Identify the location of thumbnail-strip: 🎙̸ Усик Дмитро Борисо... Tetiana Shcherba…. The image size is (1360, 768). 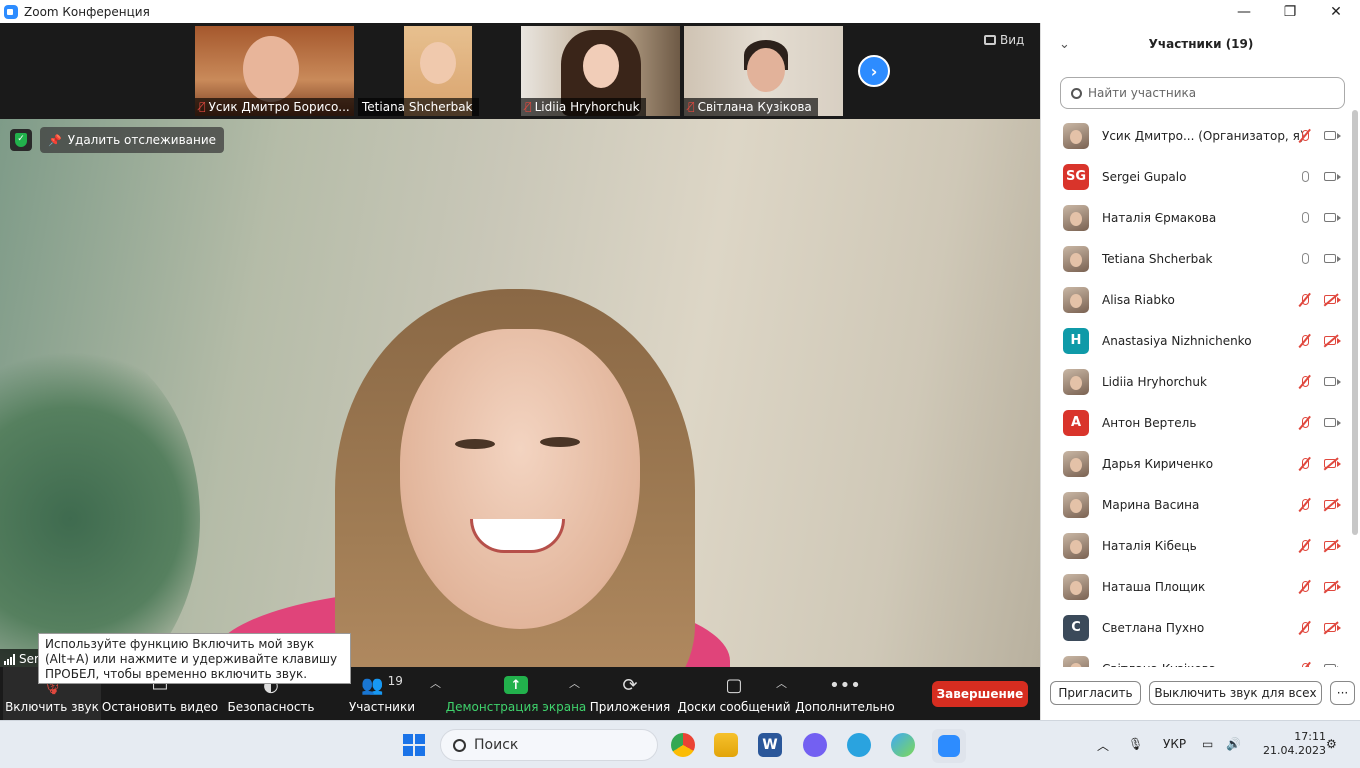
(520, 71).